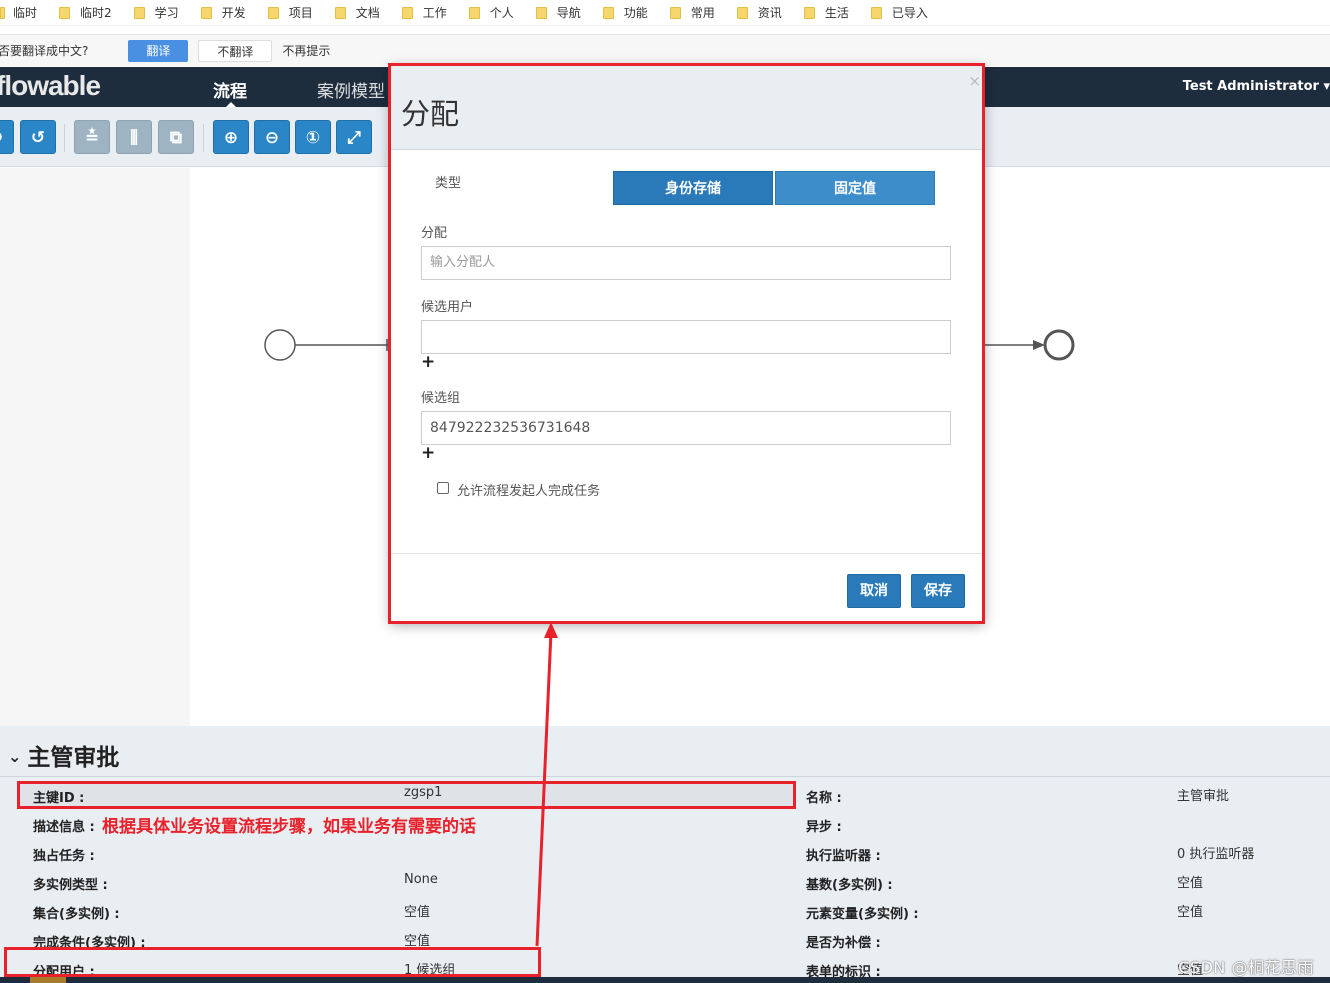 The height and width of the screenshot is (983, 1330). What do you see at coordinates (551, 630) in the screenshot?
I see `arrow-head` at bounding box center [551, 630].